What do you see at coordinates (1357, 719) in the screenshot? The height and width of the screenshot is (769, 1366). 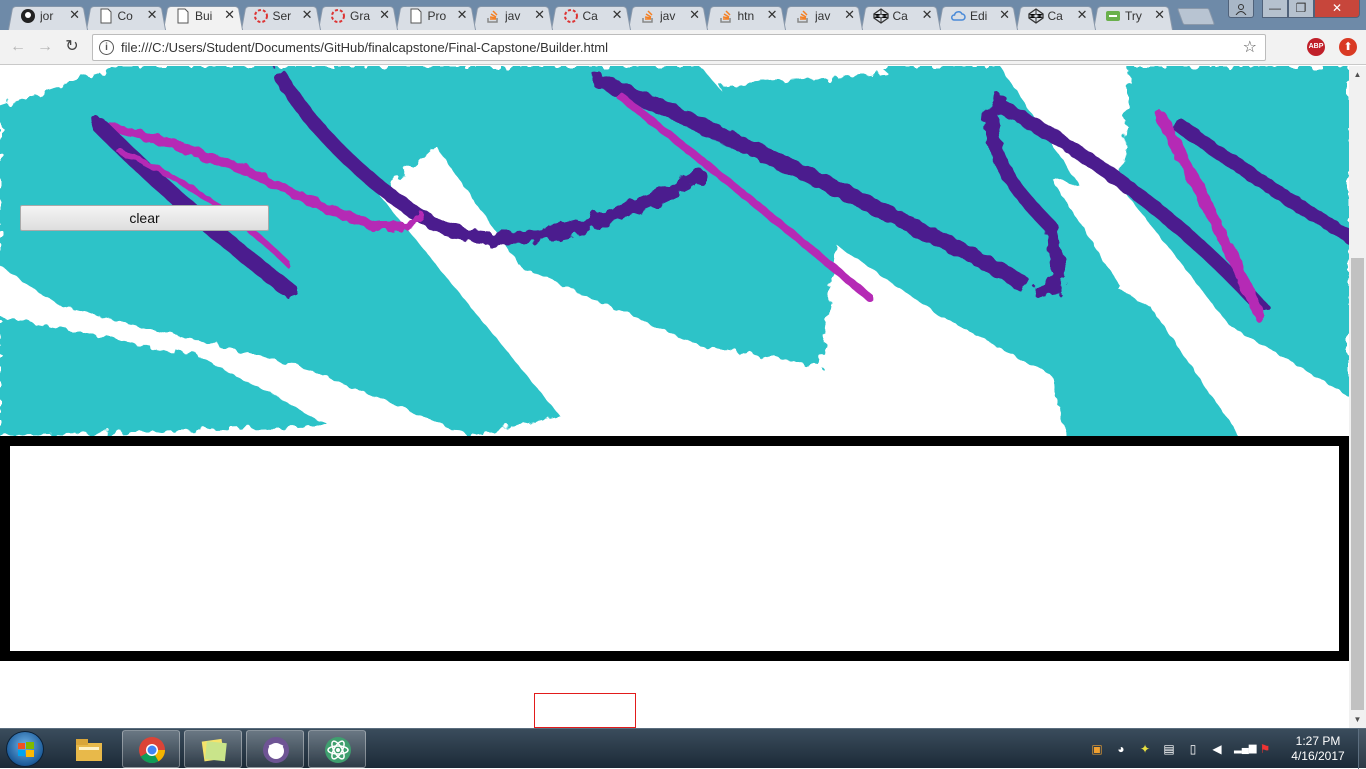 I see `scroll-down-arrow-icon: ▼` at bounding box center [1357, 719].